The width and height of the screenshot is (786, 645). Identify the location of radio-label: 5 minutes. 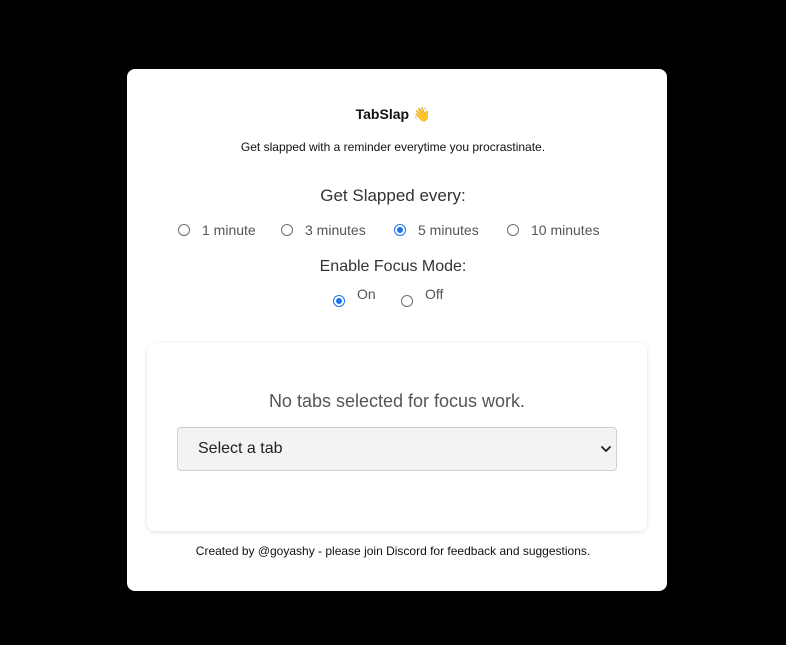
(448, 230).